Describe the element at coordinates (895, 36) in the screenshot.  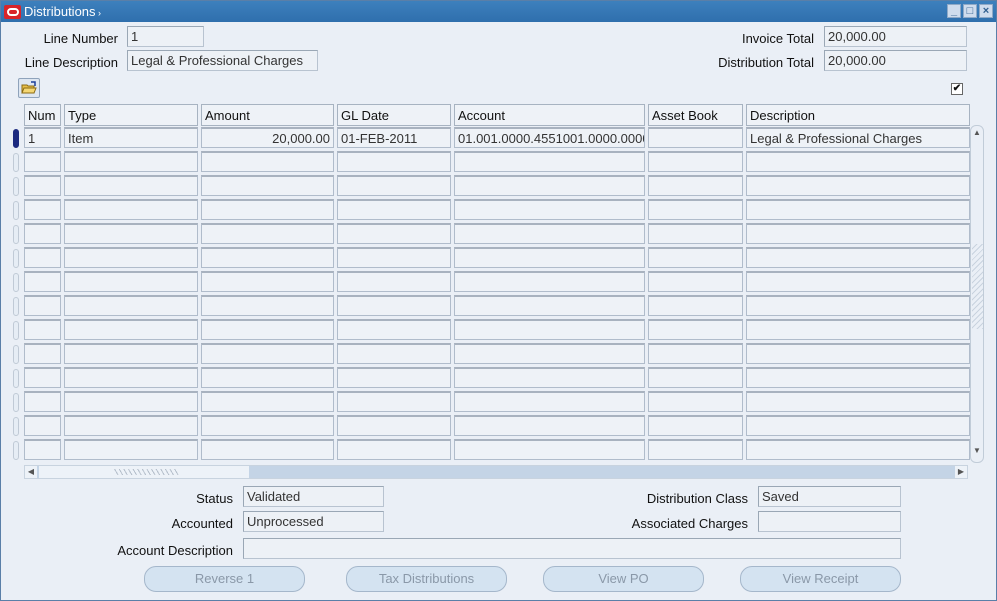
I see `invoice-total-field: 20,000.00` at that location.